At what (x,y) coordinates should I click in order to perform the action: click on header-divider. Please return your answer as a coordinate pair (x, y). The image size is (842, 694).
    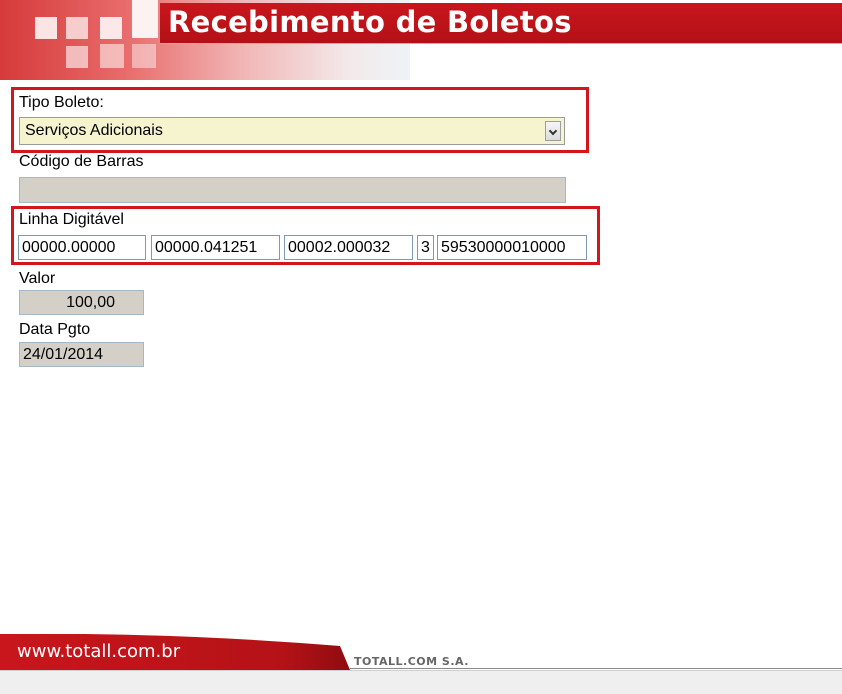
    Looking at the image, I should click on (501, 43).